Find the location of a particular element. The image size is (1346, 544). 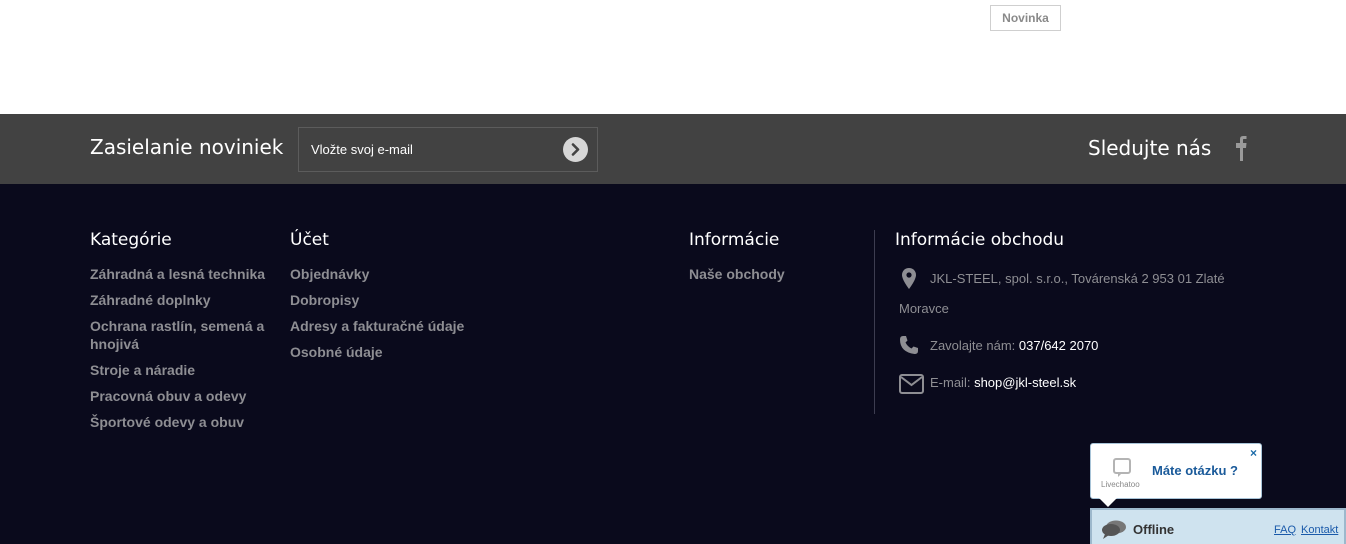

account-link: Objednávky is located at coordinates (329, 274).